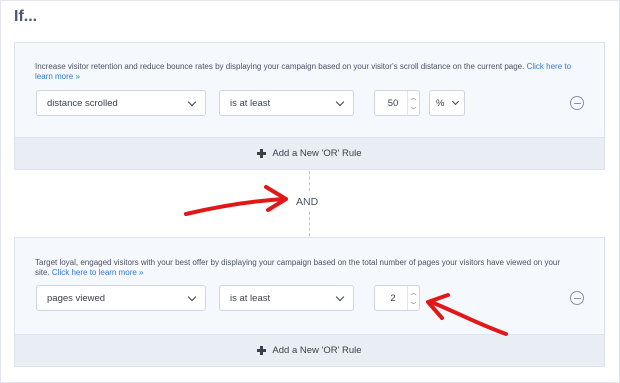  Describe the element at coordinates (397, 298) in the screenshot. I see `value-stepper: 2 ︿ ﹀` at that location.